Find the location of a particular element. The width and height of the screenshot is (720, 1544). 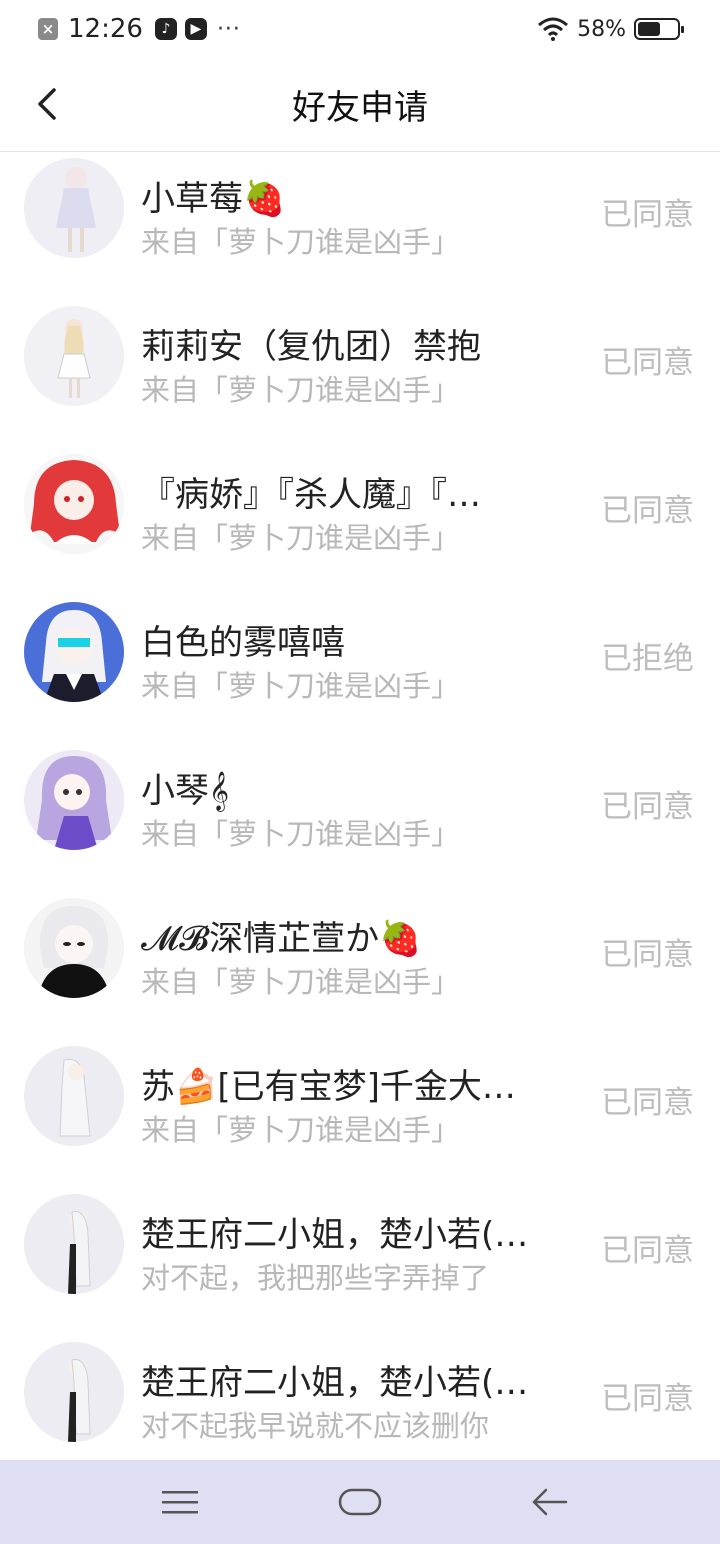

requester-name: 小草莓🍓 is located at coordinates (213, 199).